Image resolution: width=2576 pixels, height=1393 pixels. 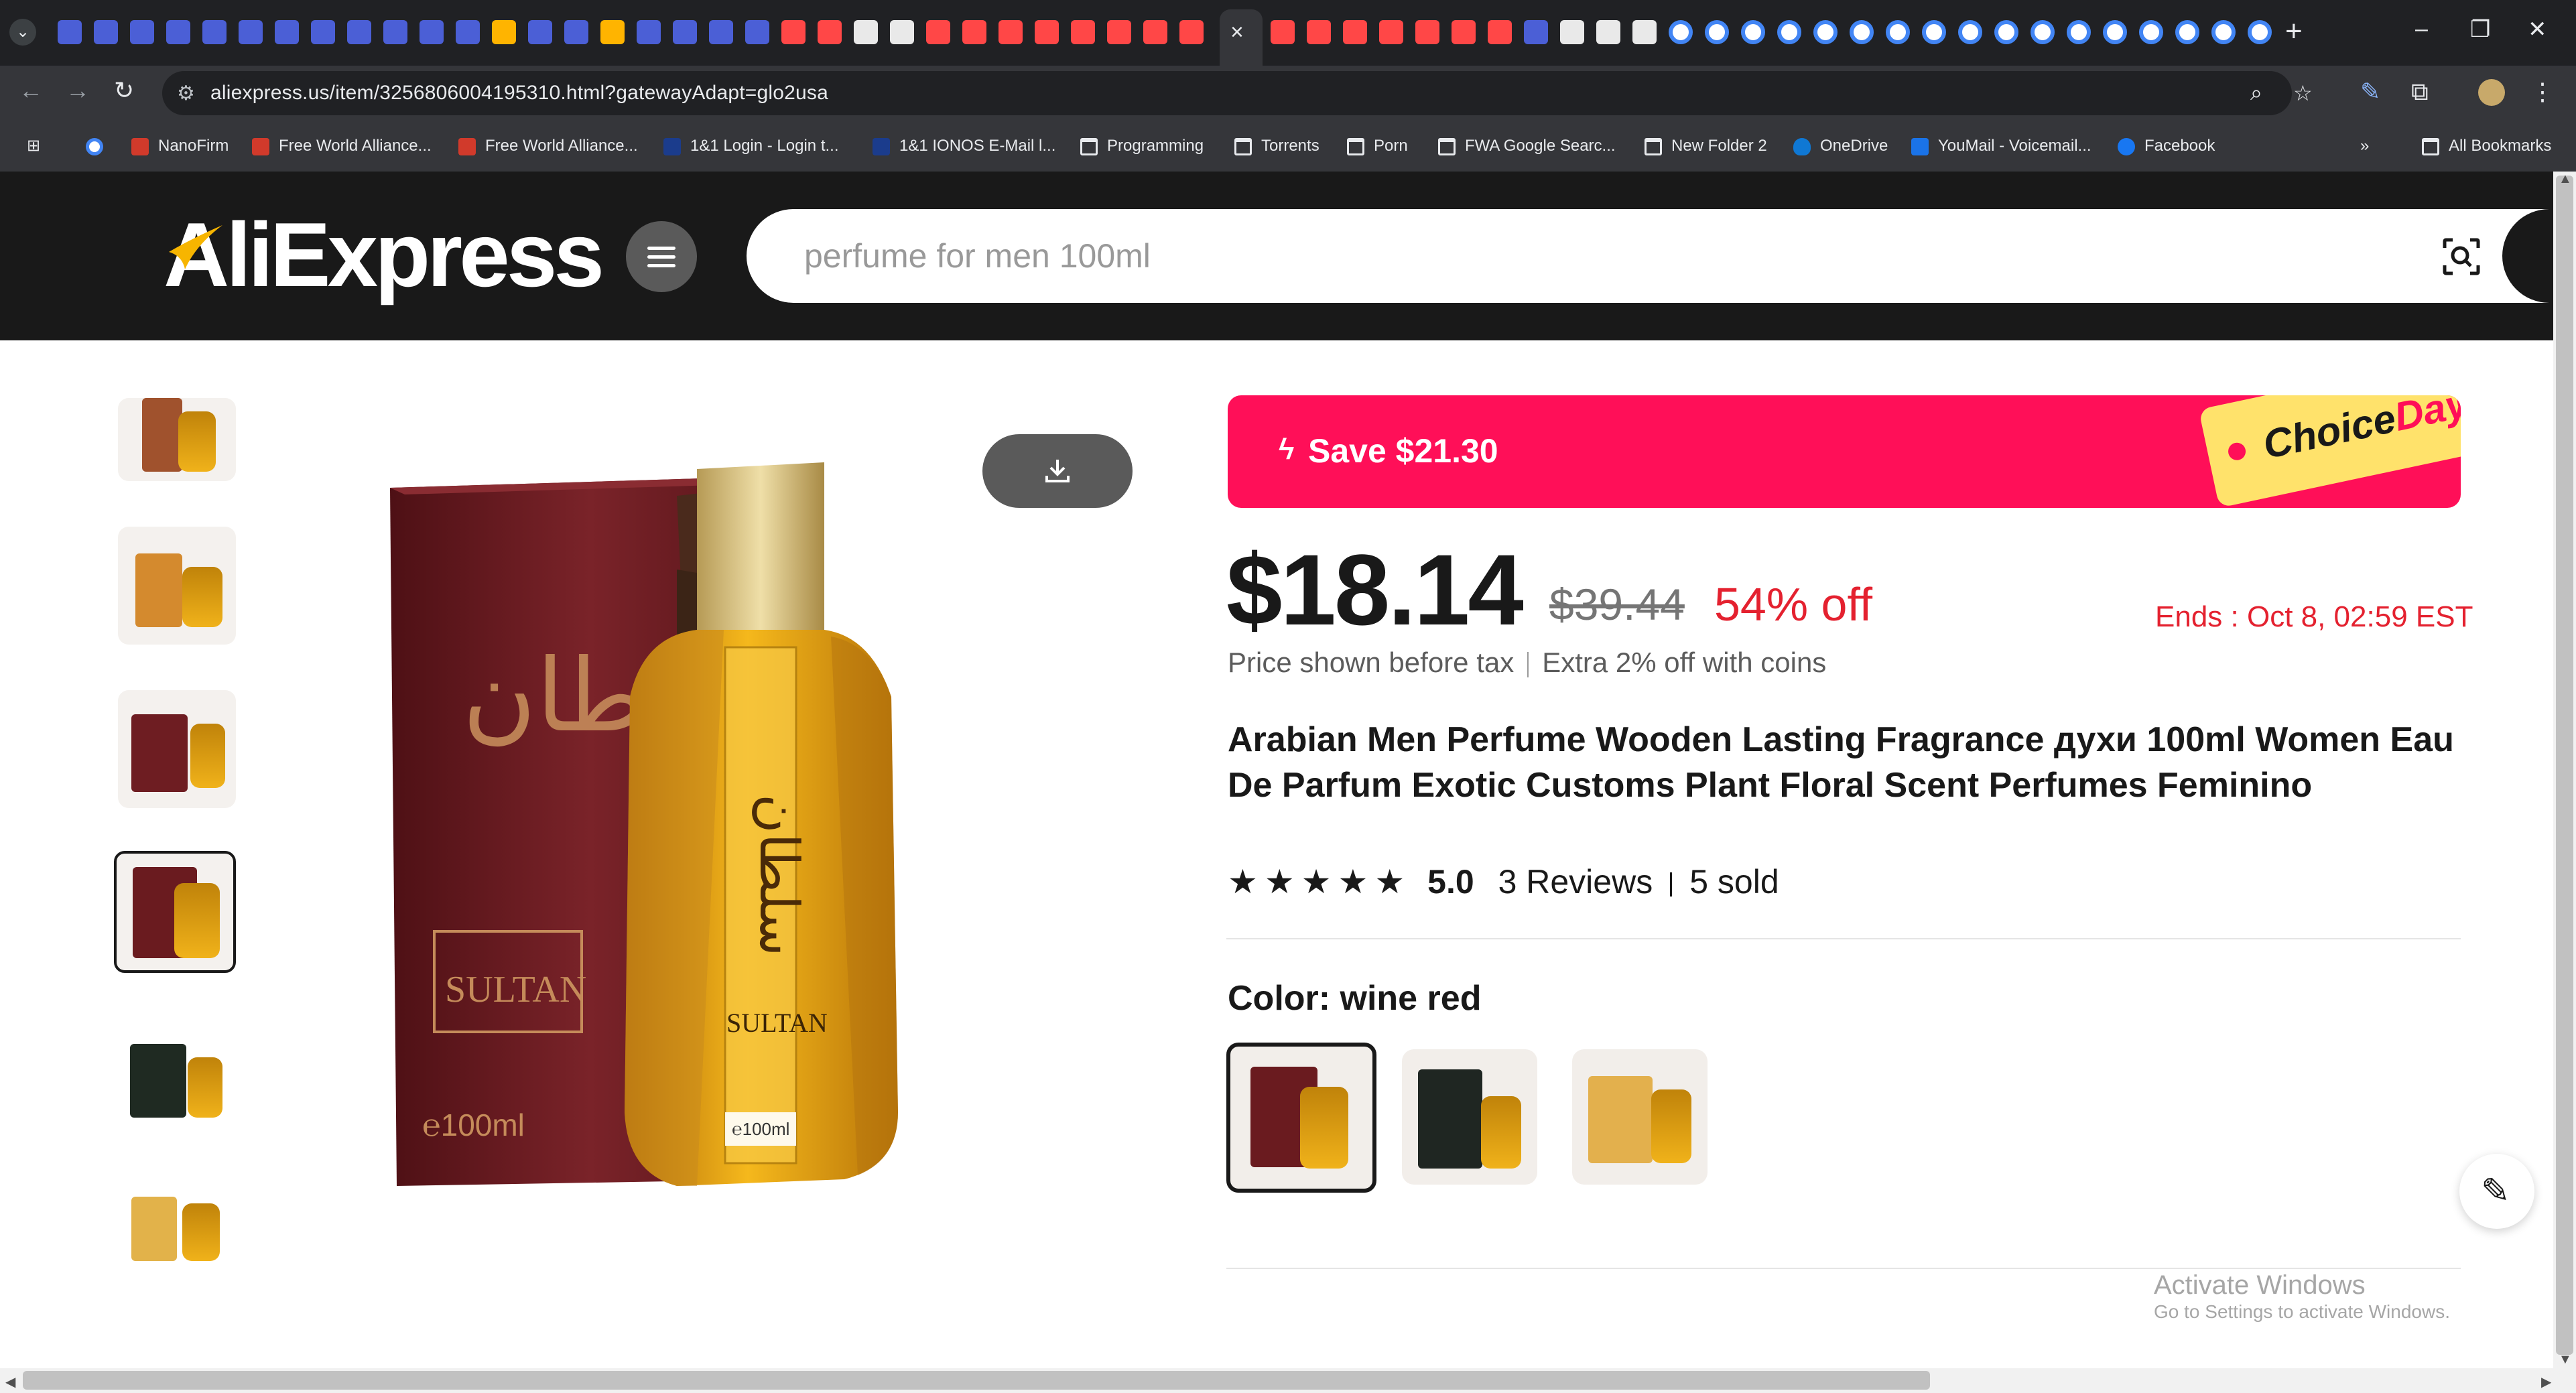 I want to click on bookmark-star-icon: ☆, so click(x=2303, y=93).